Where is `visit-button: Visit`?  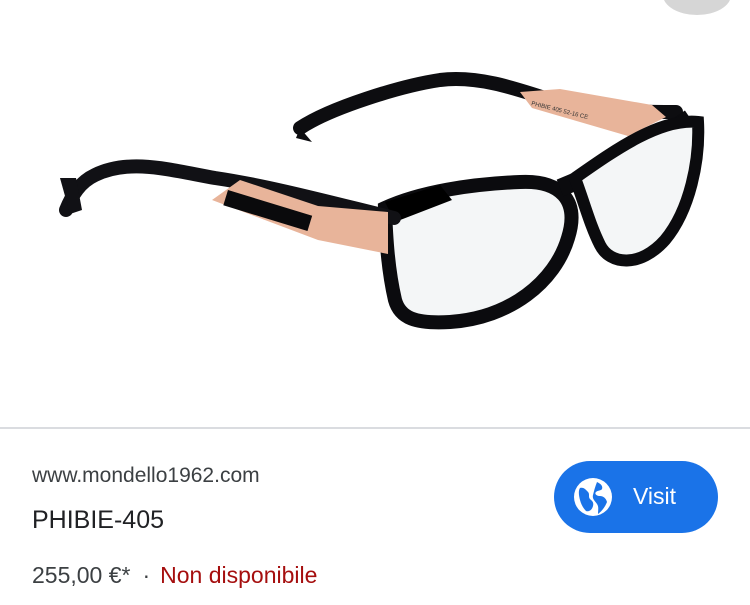
visit-button: Visit is located at coordinates (636, 497).